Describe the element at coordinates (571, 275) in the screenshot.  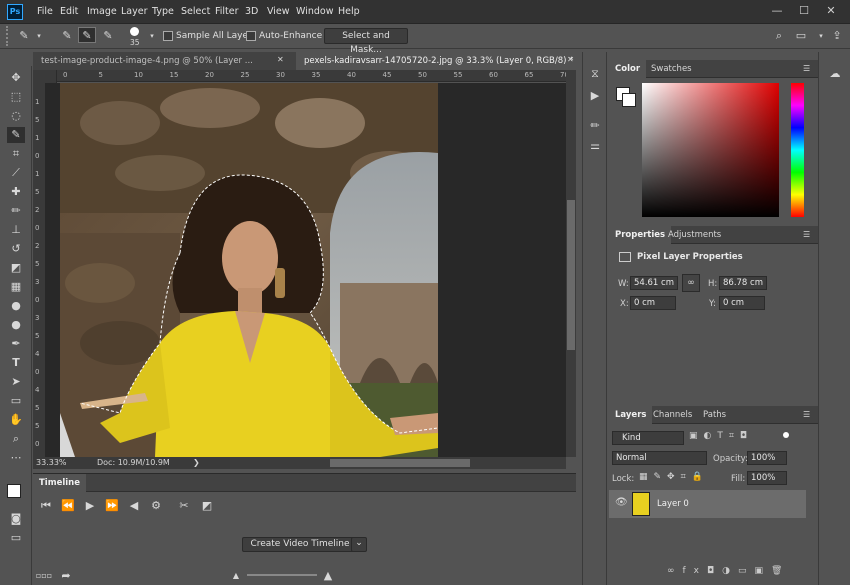
I see `vertical-scroll-thumb` at that location.